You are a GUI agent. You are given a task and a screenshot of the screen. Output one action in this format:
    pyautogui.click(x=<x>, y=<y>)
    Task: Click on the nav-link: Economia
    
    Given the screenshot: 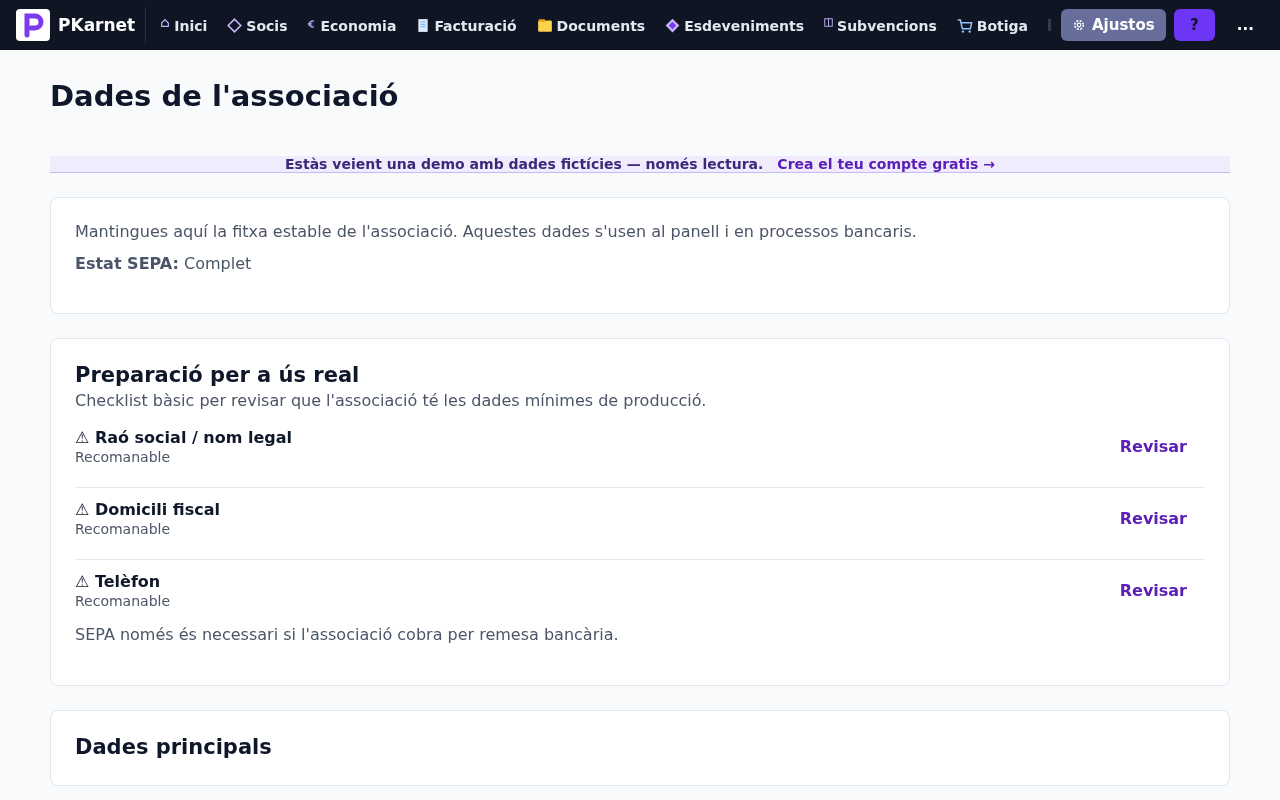 What is the action you would take?
    pyautogui.click(x=352, y=25)
    